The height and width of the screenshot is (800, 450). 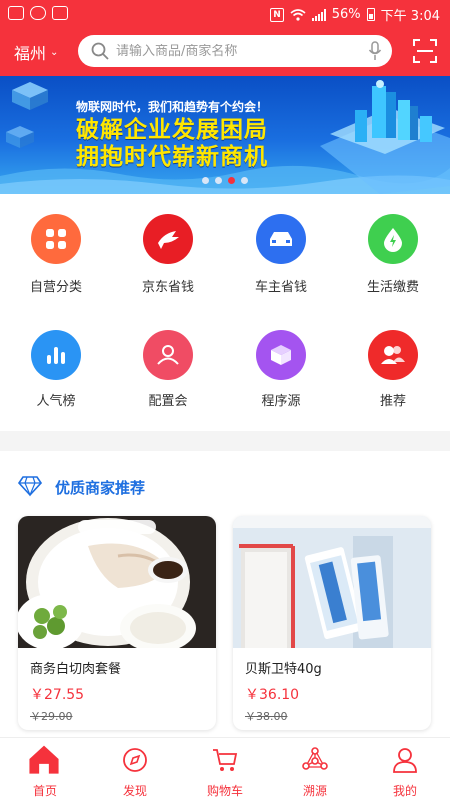 I want to click on clock: 下午 3:04, so click(x=410, y=16).